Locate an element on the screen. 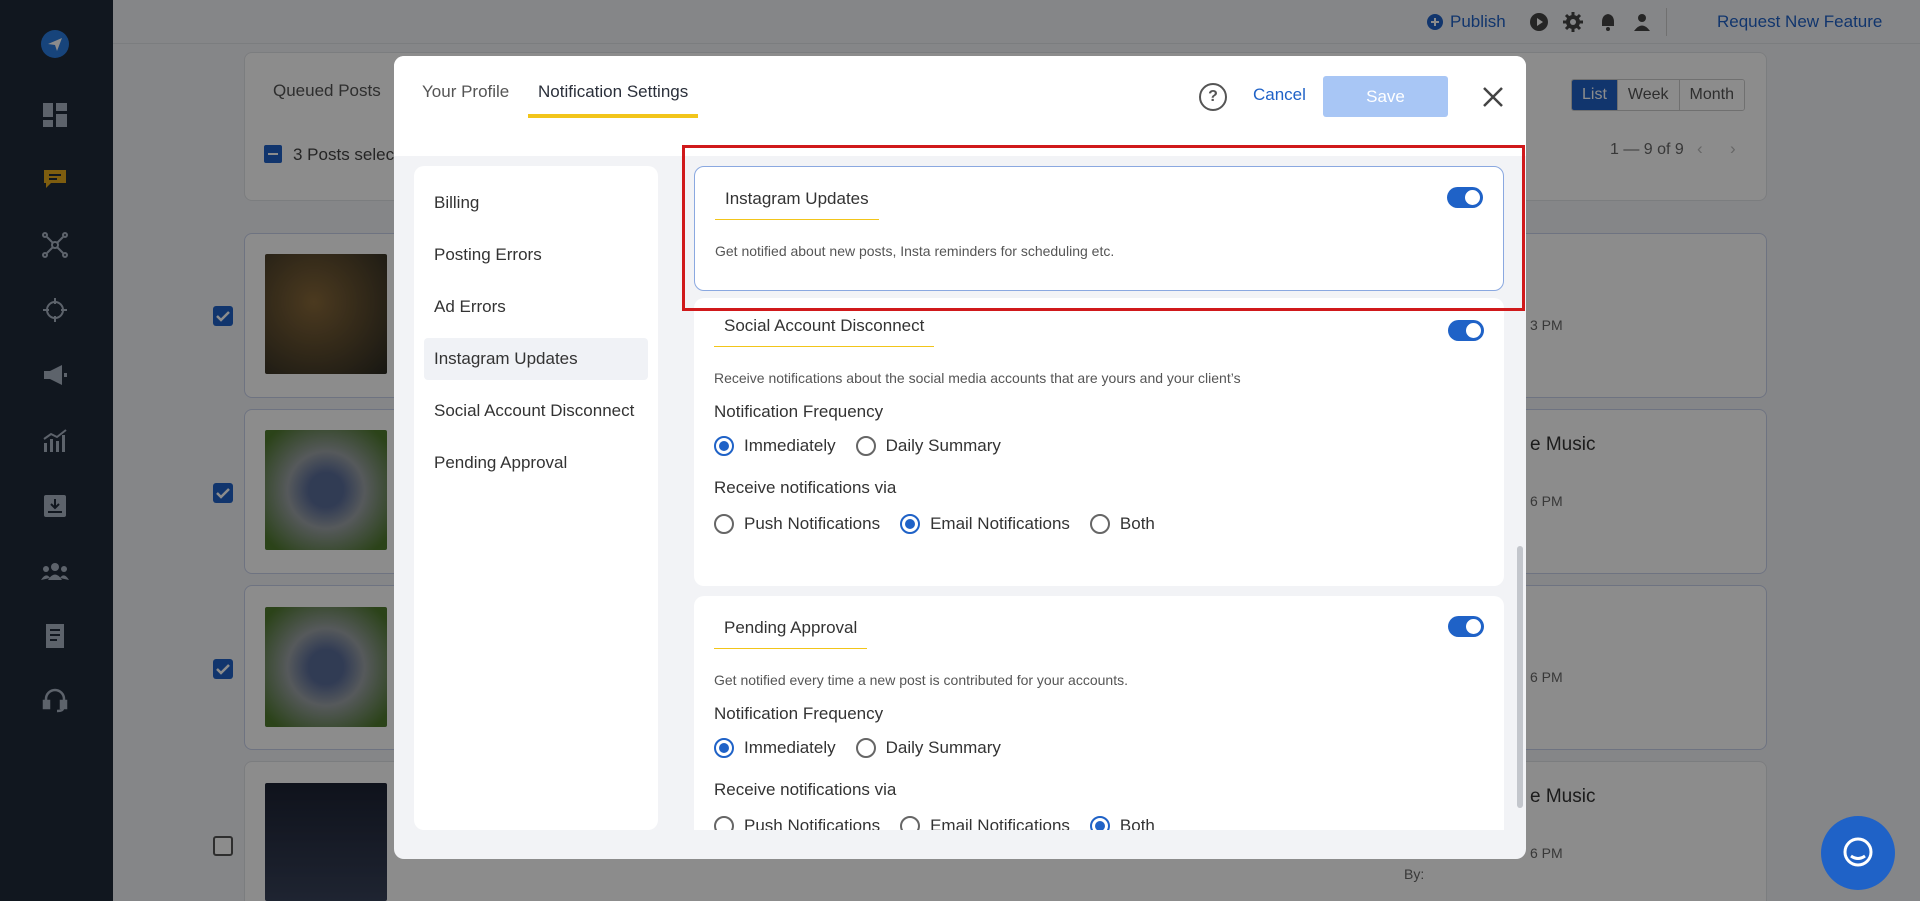 The height and width of the screenshot is (901, 1920). nav-item-posting-errors: Posting Errors is located at coordinates (536, 255).